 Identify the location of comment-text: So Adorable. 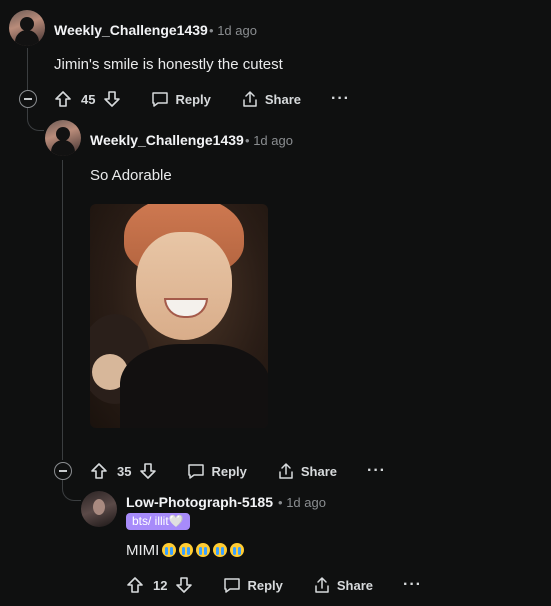
(131, 175).